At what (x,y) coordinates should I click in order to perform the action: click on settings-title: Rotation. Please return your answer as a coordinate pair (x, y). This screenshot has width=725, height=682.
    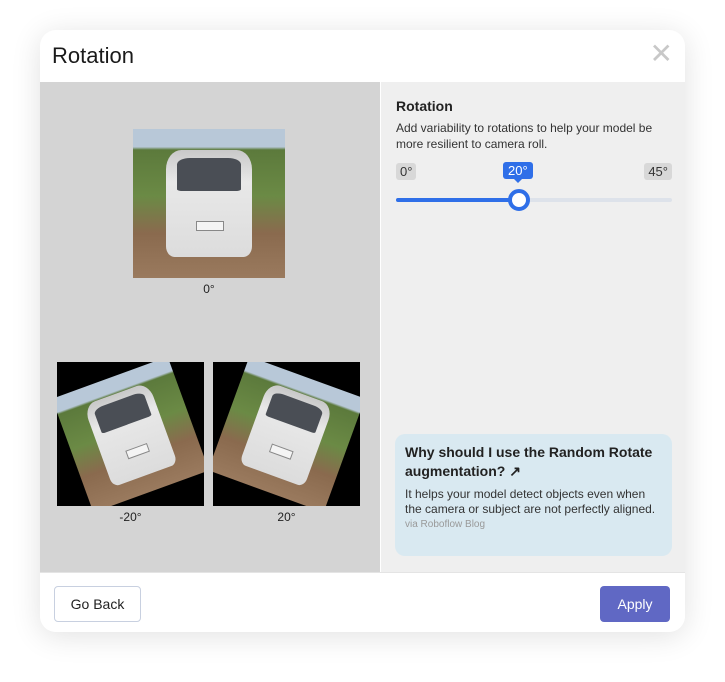
    Looking at the image, I should click on (424, 106).